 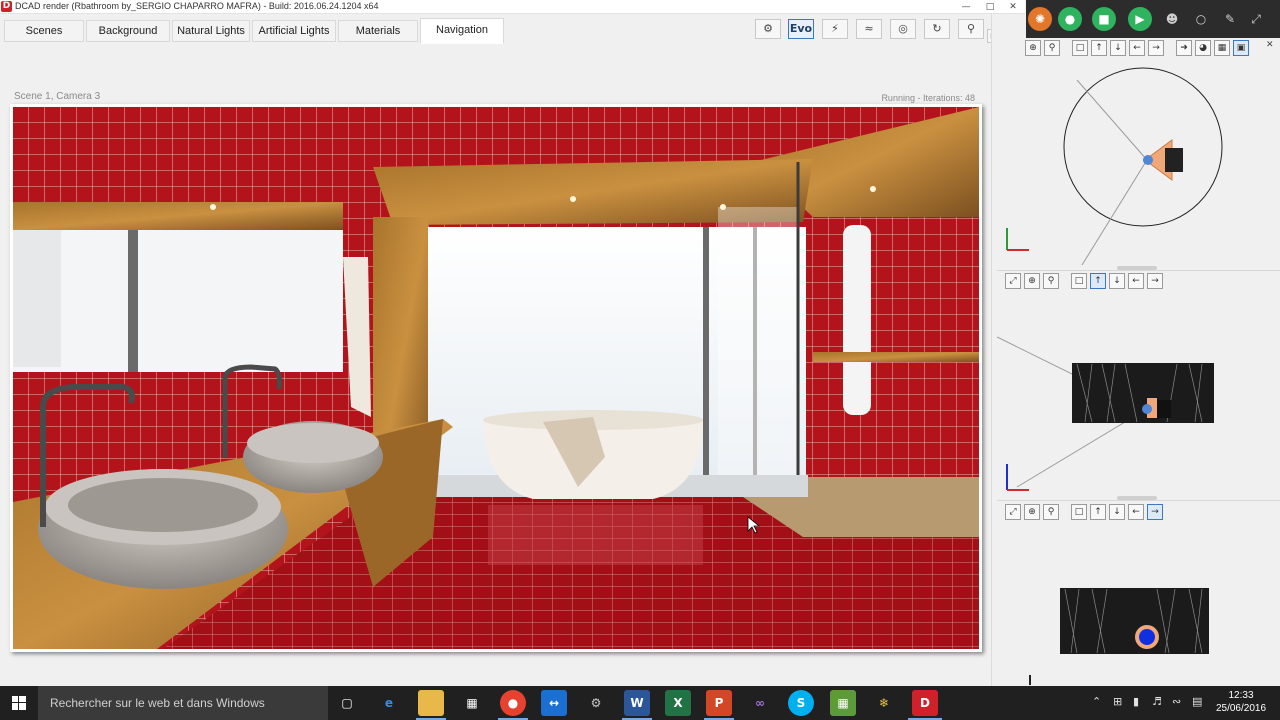 I want to click on rotate-icon: ↻, so click(x=937, y=29).